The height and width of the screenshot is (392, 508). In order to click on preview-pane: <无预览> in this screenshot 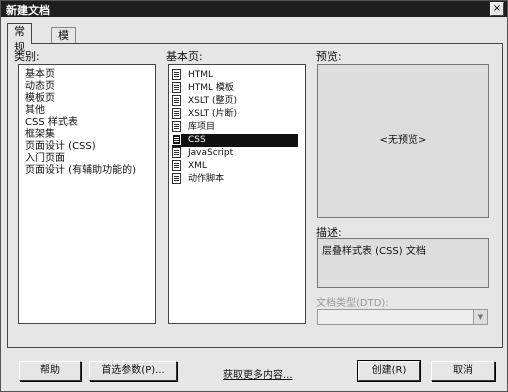, I will do `click(403, 141)`.